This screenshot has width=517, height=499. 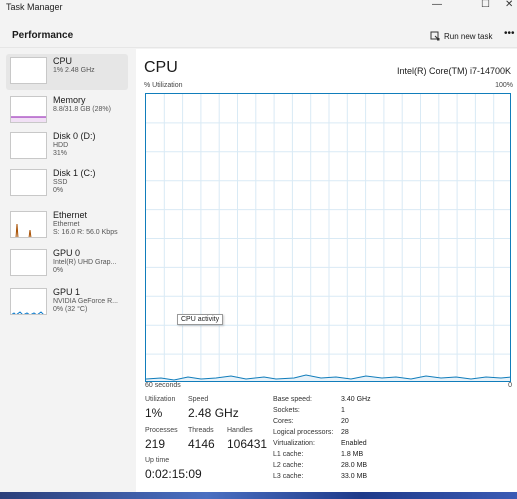 What do you see at coordinates (258, 495) in the screenshot?
I see `desktop-taskbar-edge` at bounding box center [258, 495].